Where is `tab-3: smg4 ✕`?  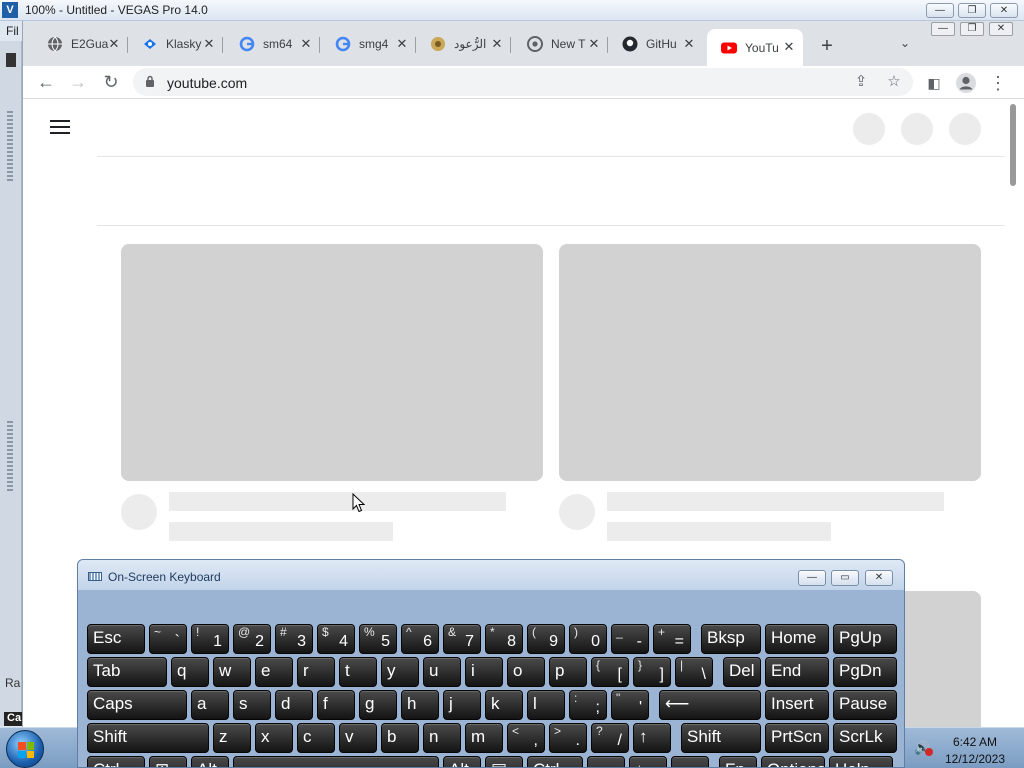
tab-3: smg4 ✕ is located at coordinates (368, 44).